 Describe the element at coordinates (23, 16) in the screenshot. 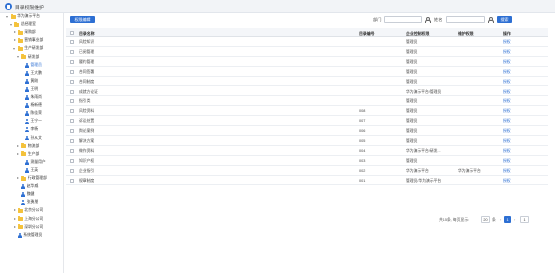

I see `tree-folder-node: 华为演示平台` at that location.